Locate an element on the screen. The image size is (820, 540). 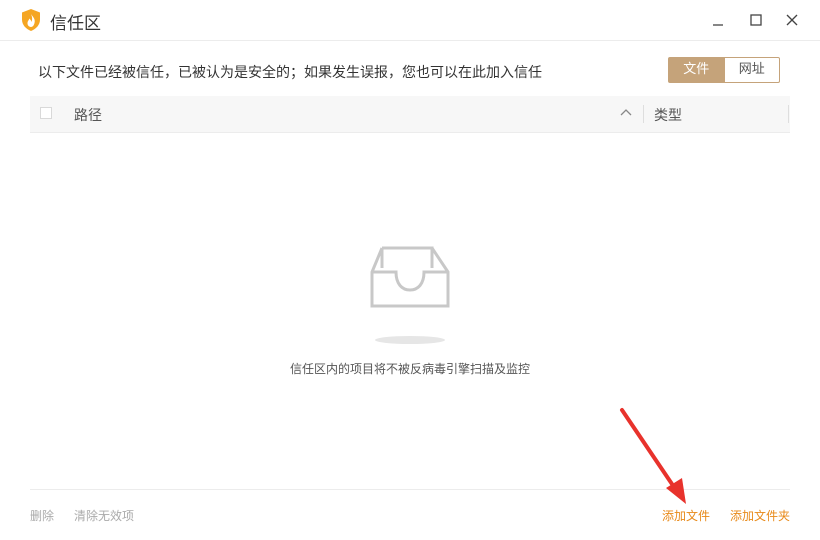
close-icon is located at coordinates (792, 20).